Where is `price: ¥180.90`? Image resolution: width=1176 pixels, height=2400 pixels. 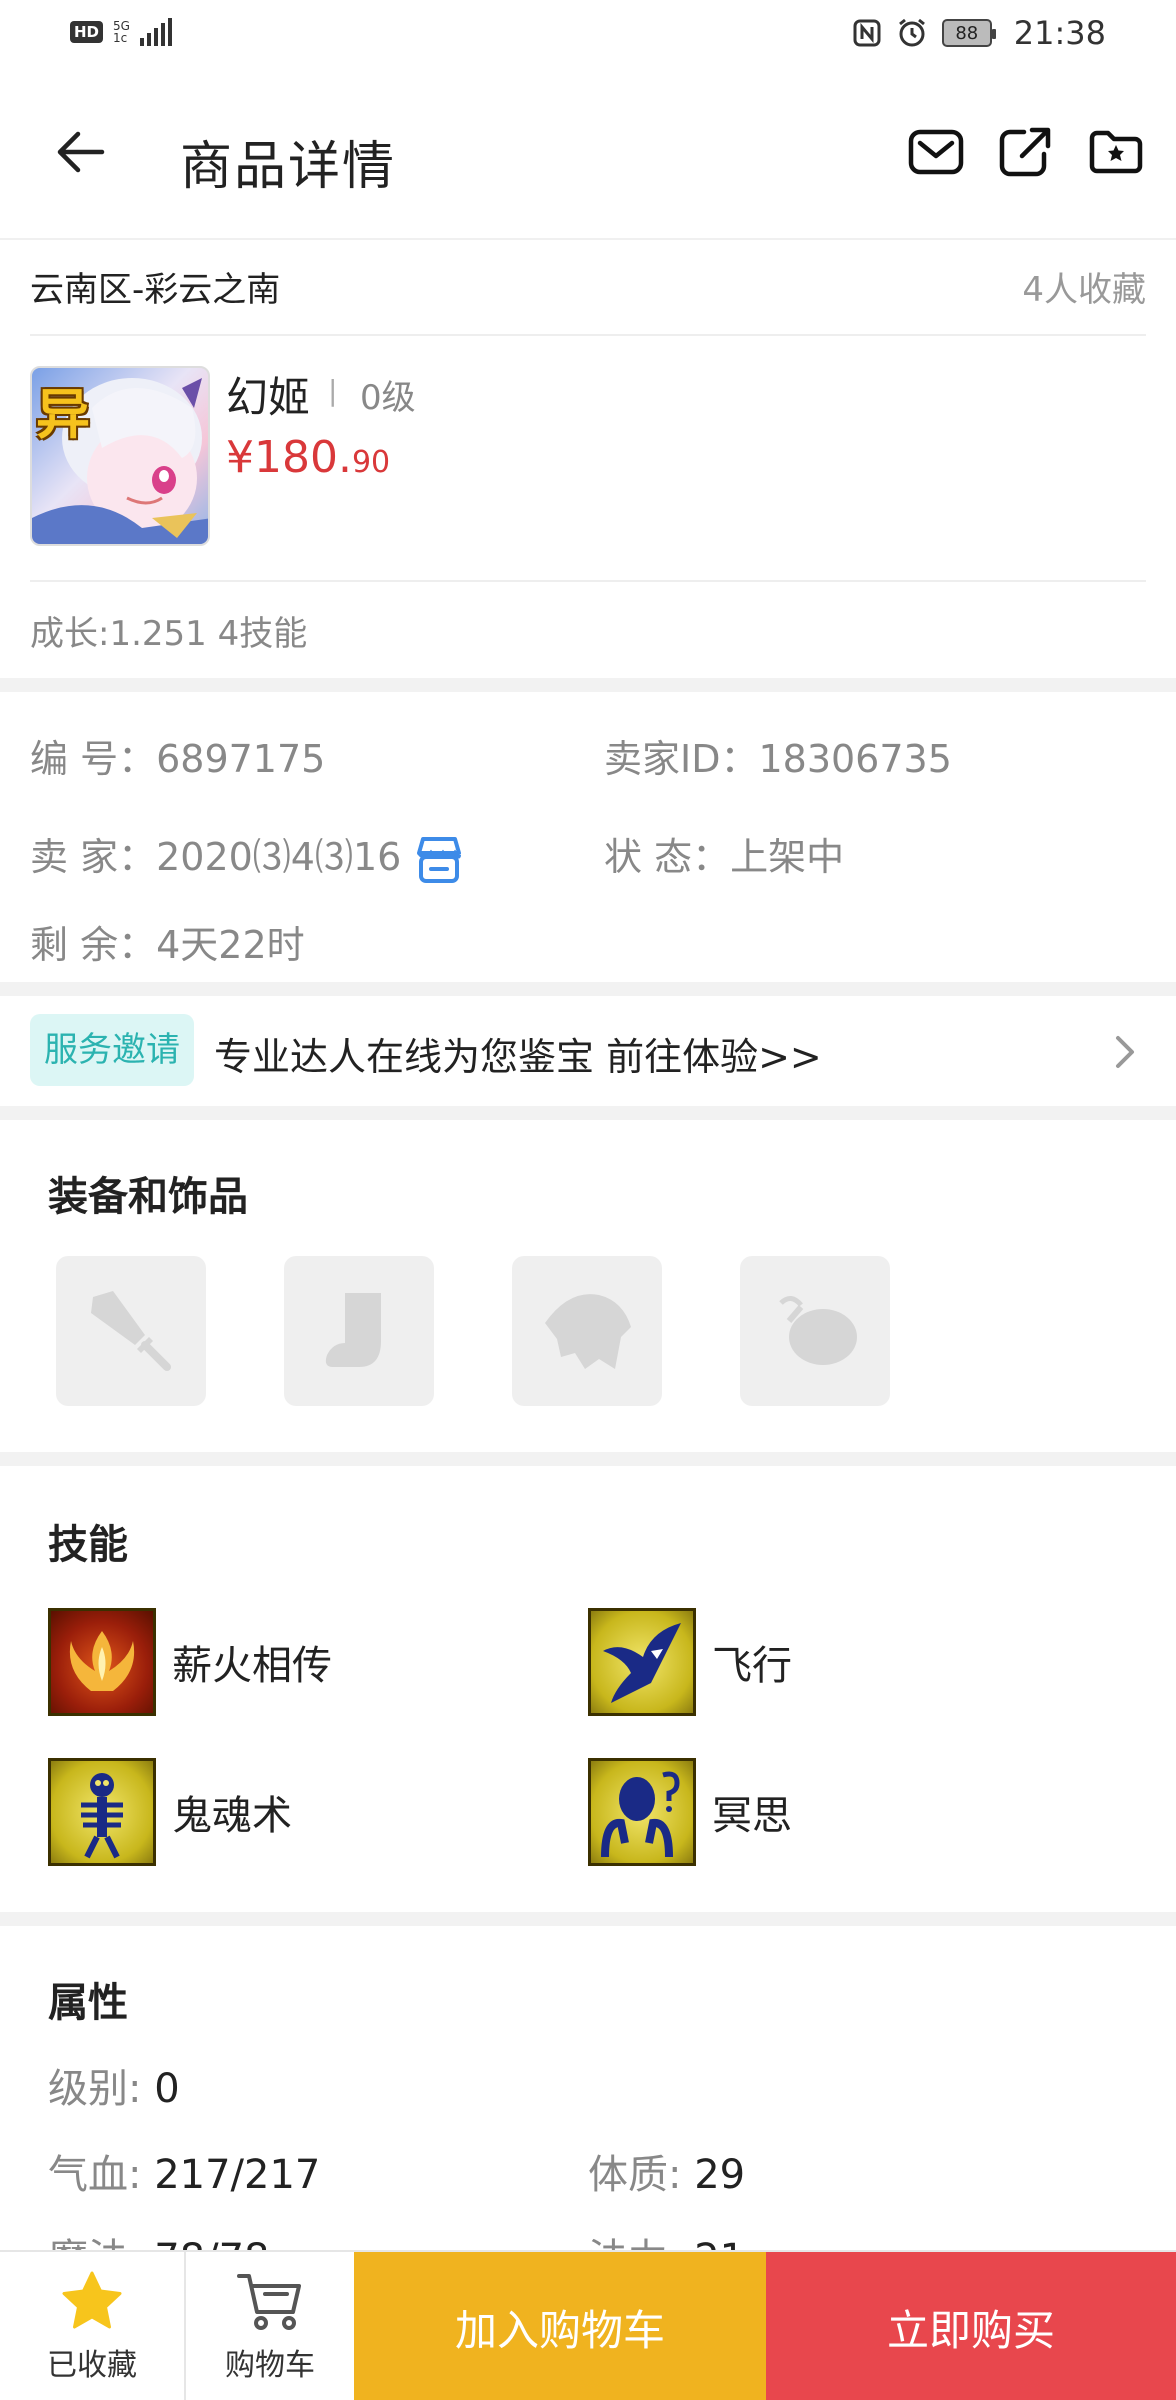 price: ¥180.90 is located at coordinates (308, 457).